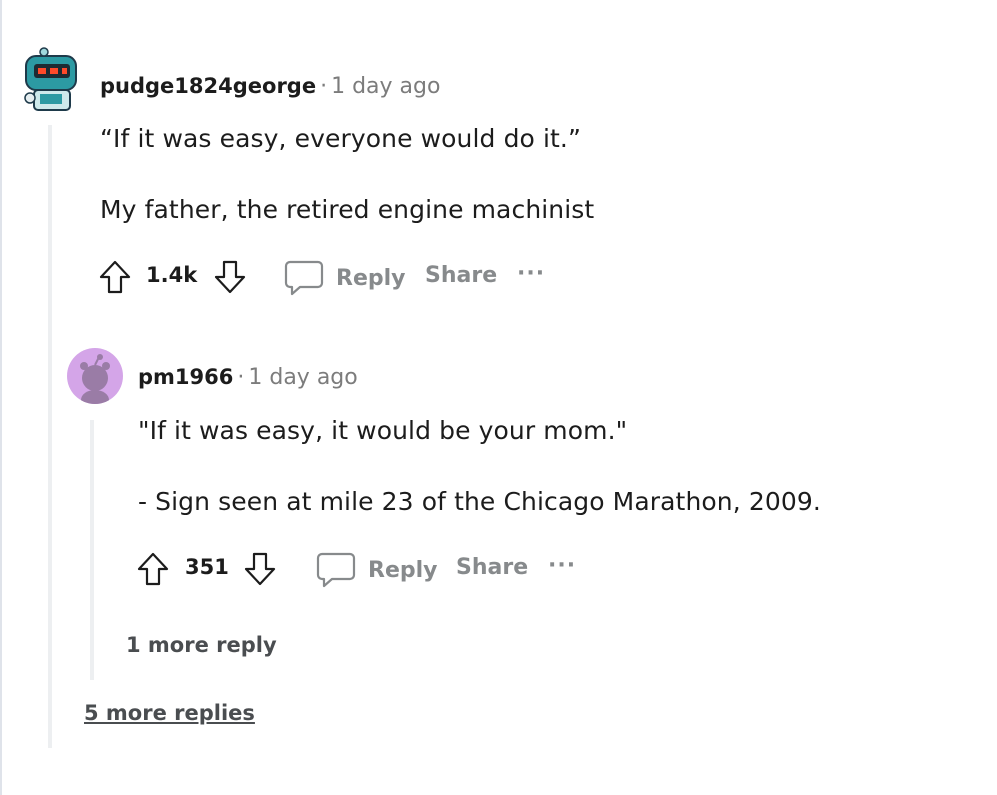  Describe the element at coordinates (50, 436) in the screenshot. I see `thread-line-top` at that location.